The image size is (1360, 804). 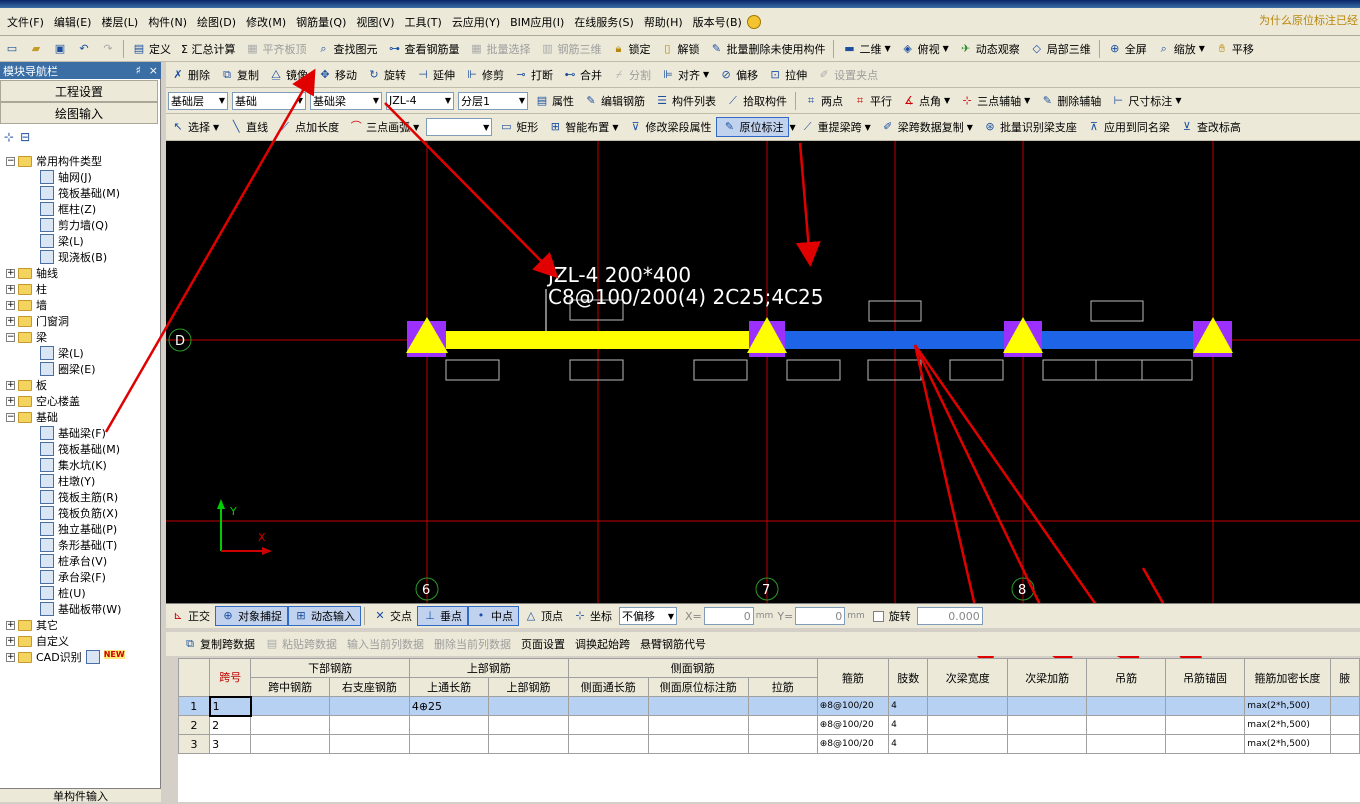 What do you see at coordinates (1146, 101) in the screenshot?
I see `dimension-button: ⊢ 尺寸标注 ▼` at bounding box center [1146, 101].